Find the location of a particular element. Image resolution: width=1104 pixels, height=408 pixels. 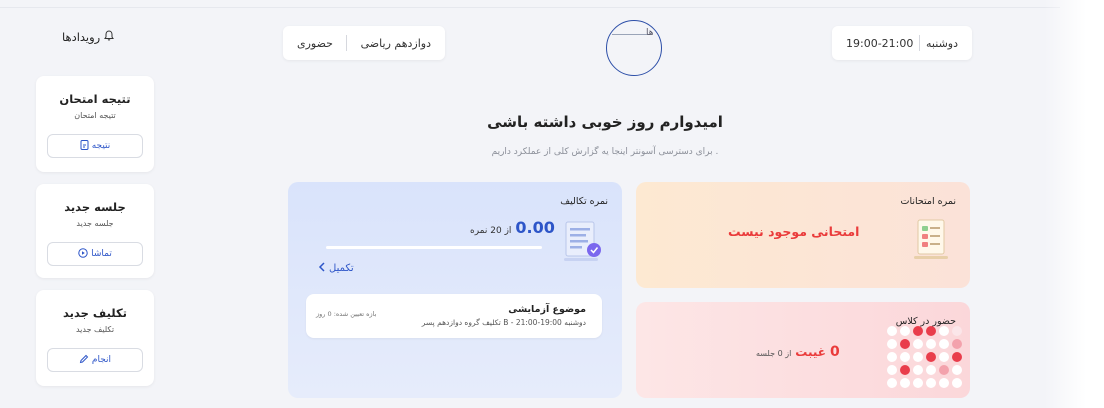

do-button: انجام is located at coordinates (95, 360).